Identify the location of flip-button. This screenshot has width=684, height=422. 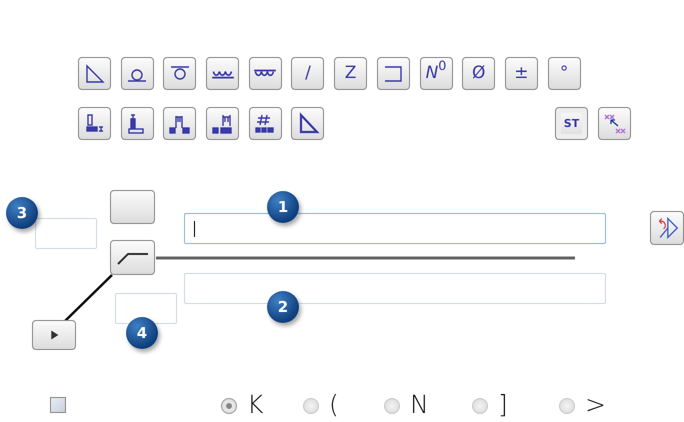
(667, 228).